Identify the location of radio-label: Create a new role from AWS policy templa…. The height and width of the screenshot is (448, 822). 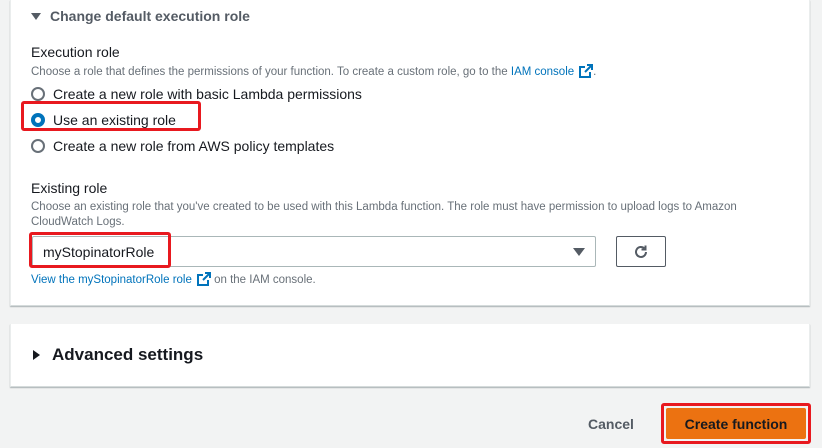
(194, 146).